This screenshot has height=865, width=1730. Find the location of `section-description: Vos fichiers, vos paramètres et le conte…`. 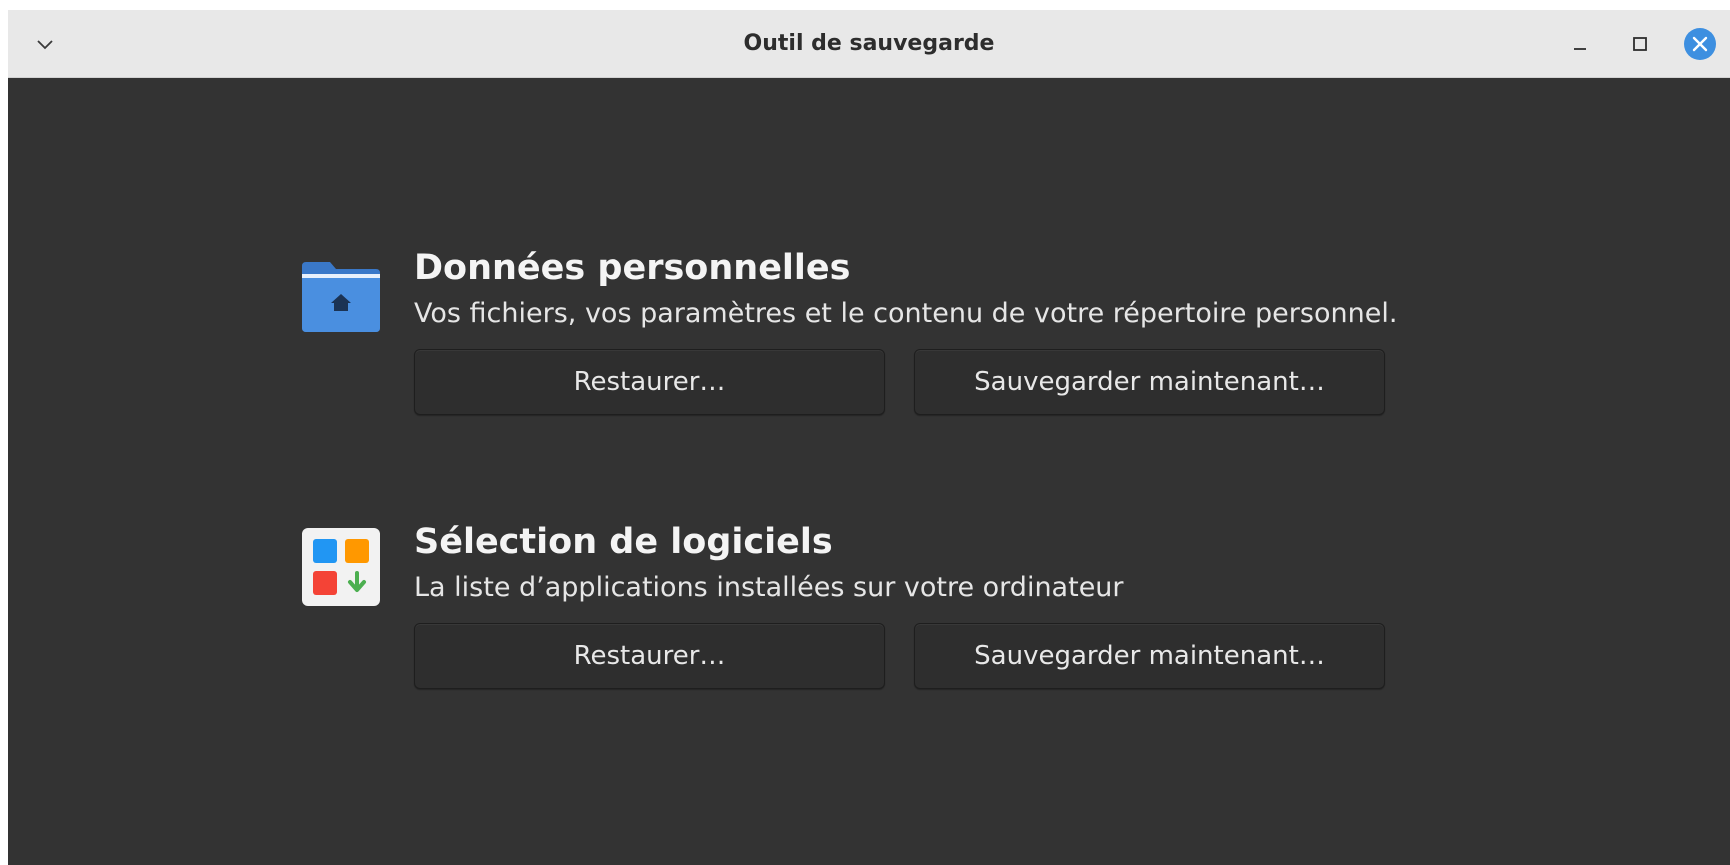

section-description: Vos fichiers, vos paramètres et le conte… is located at coordinates (906, 313).